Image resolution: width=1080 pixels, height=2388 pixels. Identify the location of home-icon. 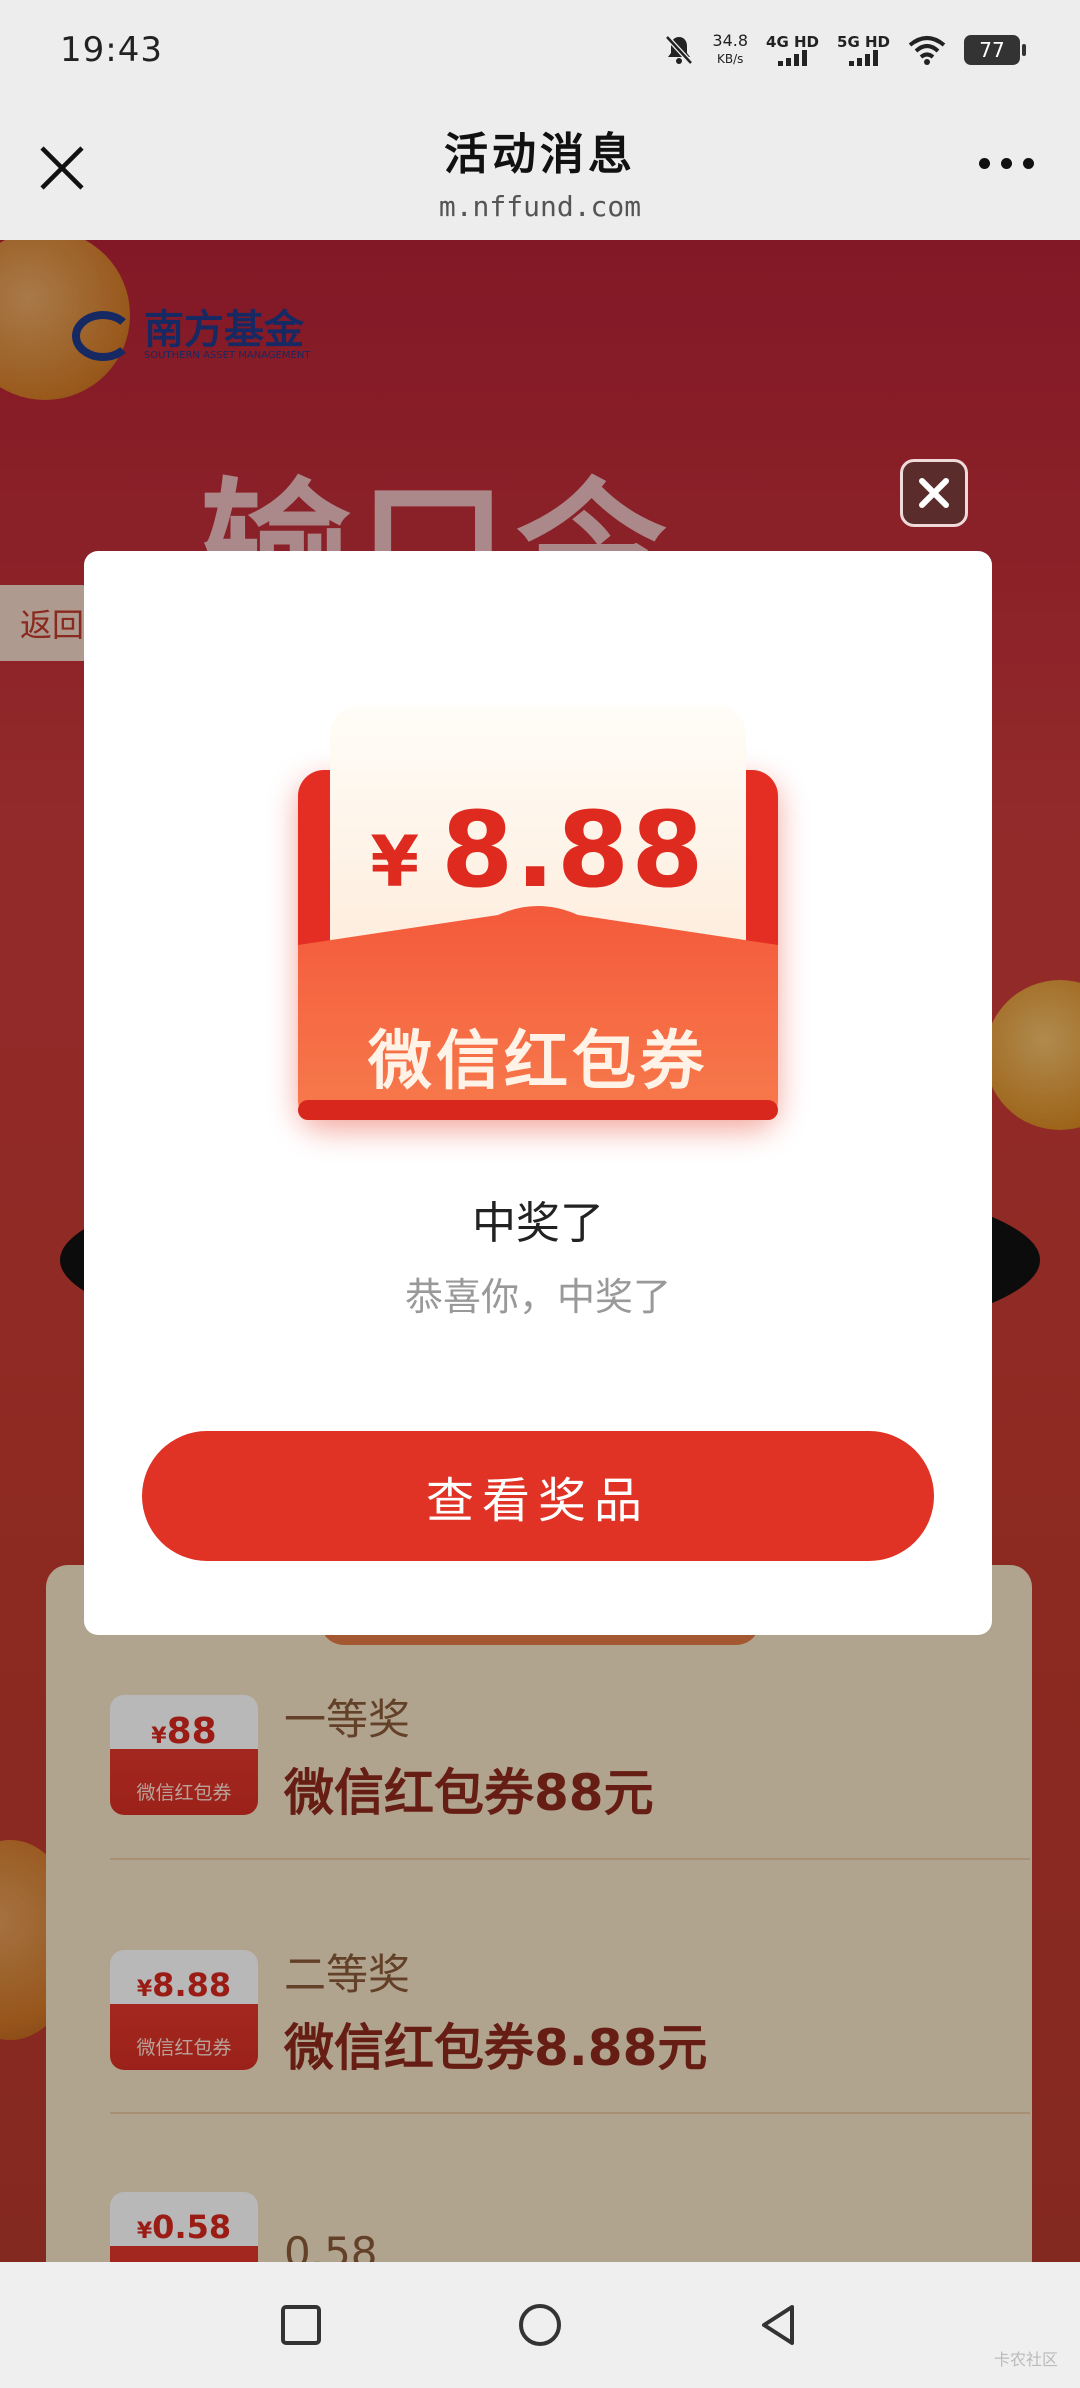
(540, 2325).